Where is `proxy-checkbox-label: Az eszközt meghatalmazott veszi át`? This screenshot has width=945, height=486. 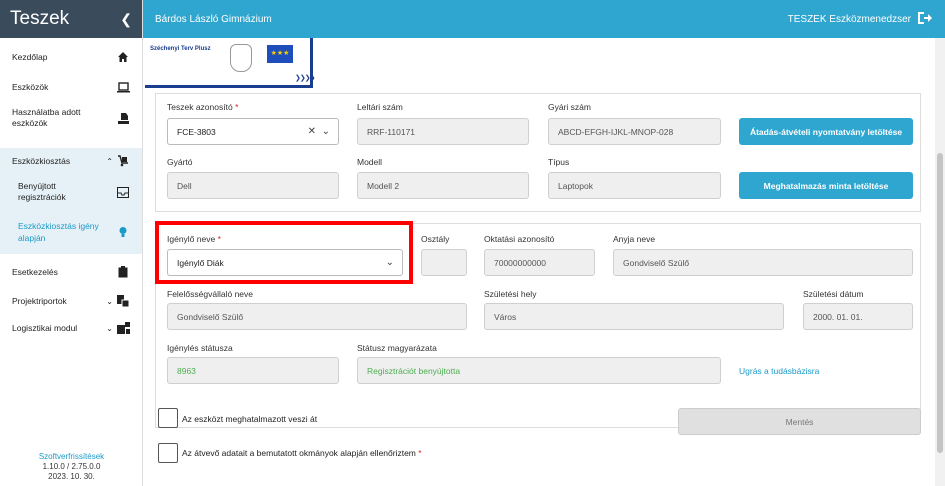
proxy-checkbox-label: Az eszközt meghatalmazott veszi át is located at coordinates (250, 419).